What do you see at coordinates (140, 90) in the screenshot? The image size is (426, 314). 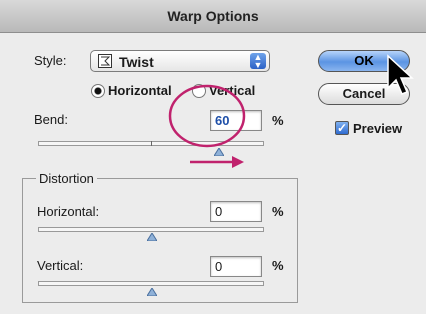 I see `horizontal-radio-label: Horizontal` at bounding box center [140, 90].